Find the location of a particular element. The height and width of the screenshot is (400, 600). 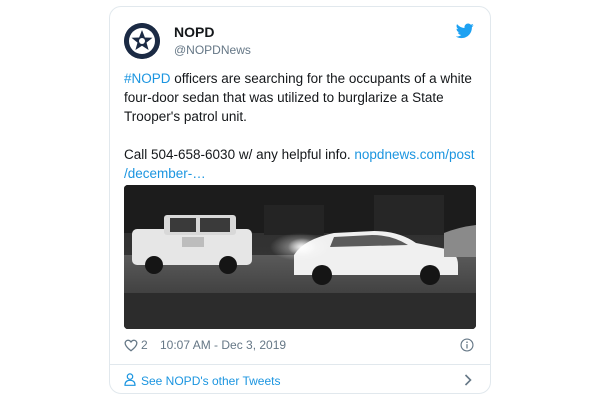

nopd-avatar is located at coordinates (142, 41).